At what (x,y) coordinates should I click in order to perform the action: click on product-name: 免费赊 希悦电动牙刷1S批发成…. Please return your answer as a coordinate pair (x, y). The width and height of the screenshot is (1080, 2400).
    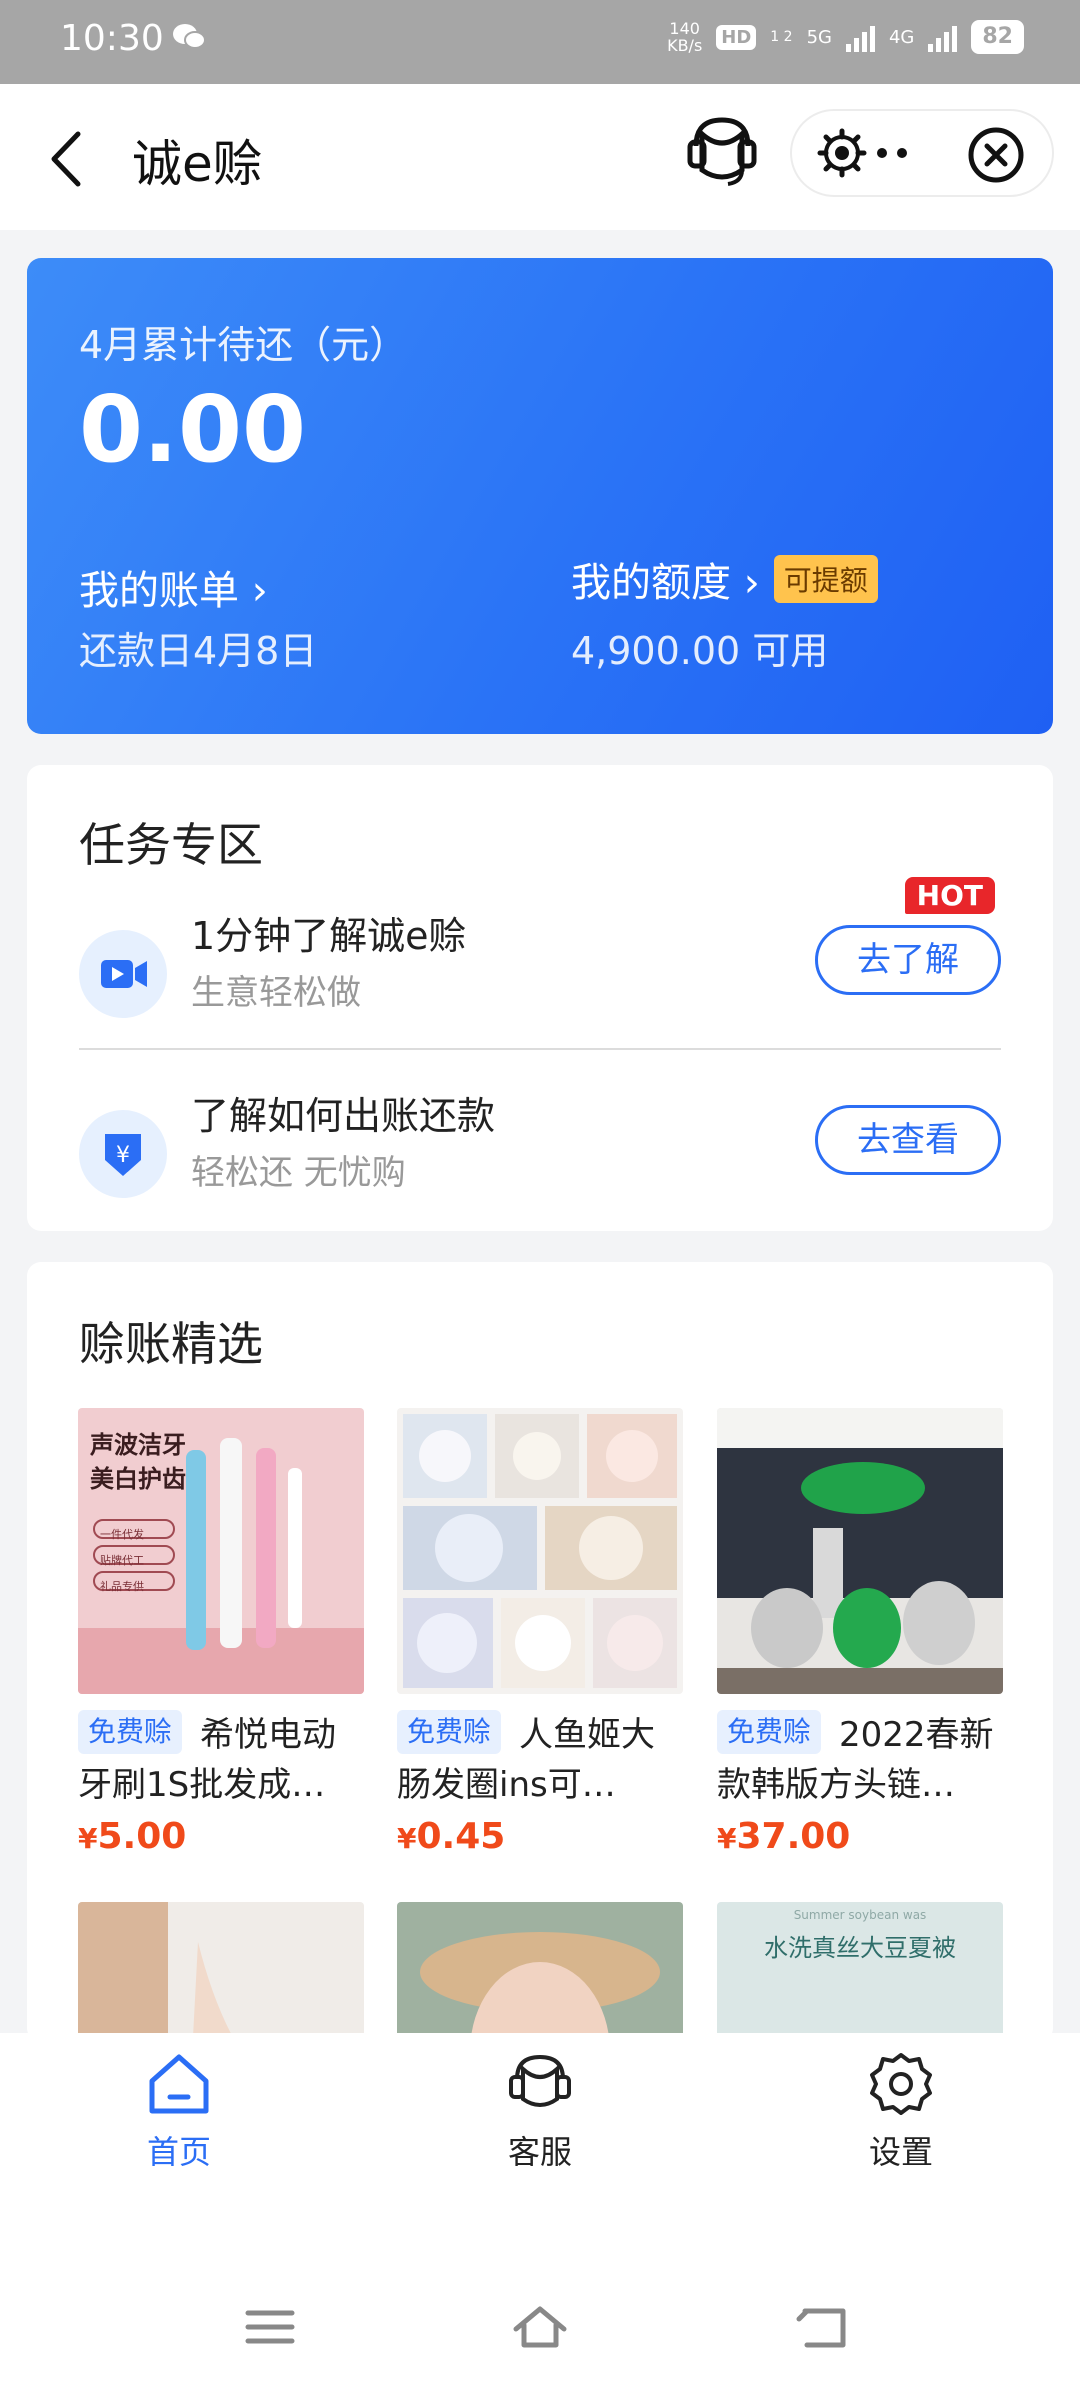
    Looking at the image, I should click on (221, 1760).